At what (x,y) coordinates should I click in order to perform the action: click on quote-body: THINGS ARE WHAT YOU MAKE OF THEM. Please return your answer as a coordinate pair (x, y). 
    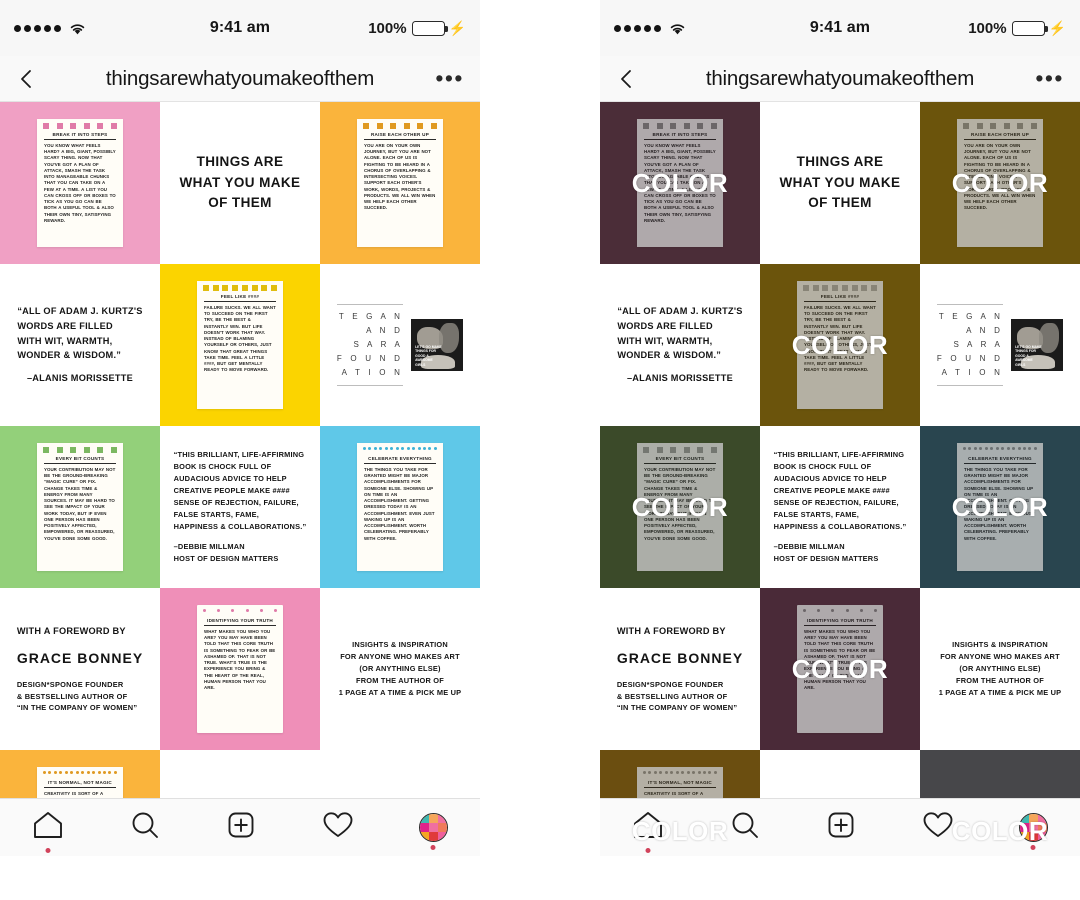
    Looking at the image, I should click on (240, 182).